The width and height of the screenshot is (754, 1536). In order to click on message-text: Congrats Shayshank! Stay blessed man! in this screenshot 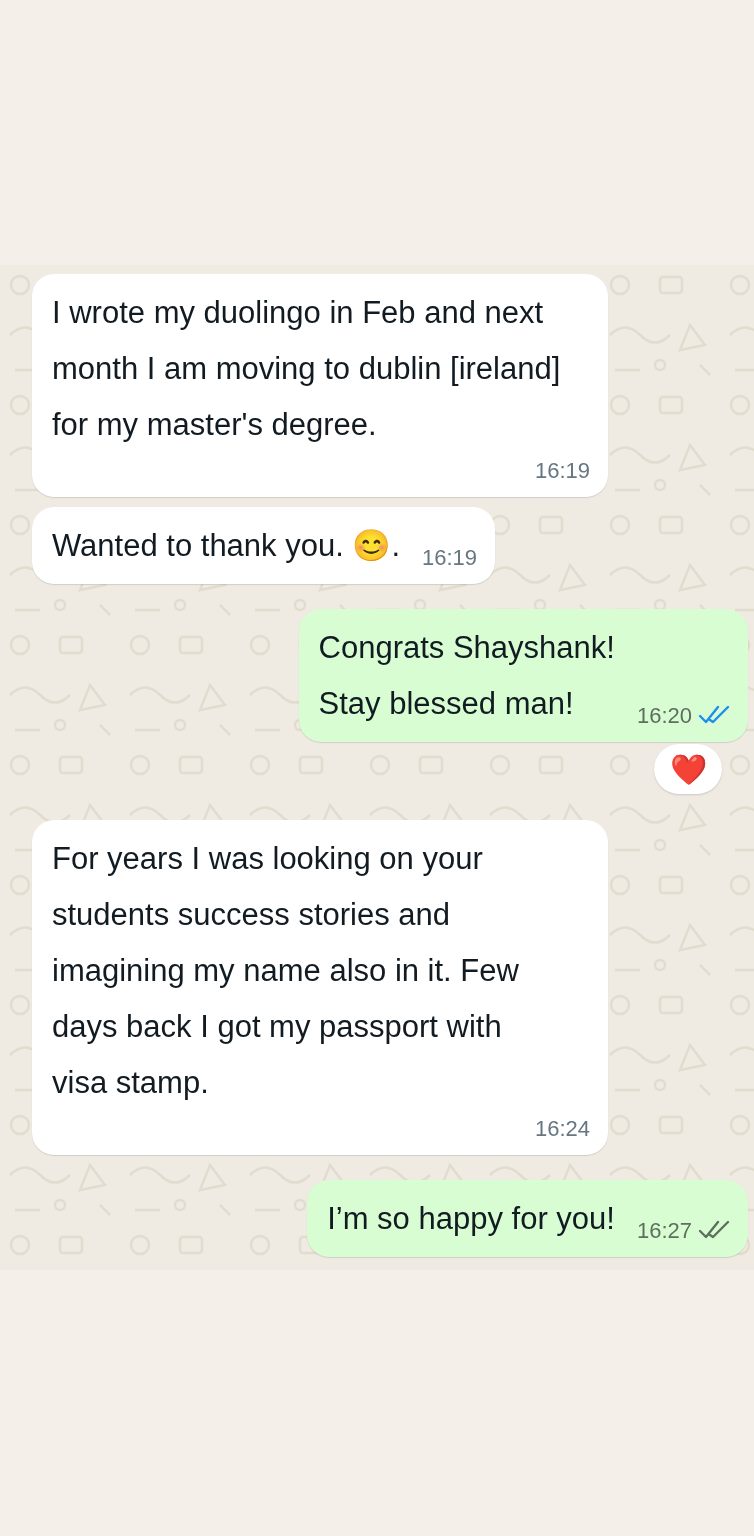, I will do `click(466, 676)`.